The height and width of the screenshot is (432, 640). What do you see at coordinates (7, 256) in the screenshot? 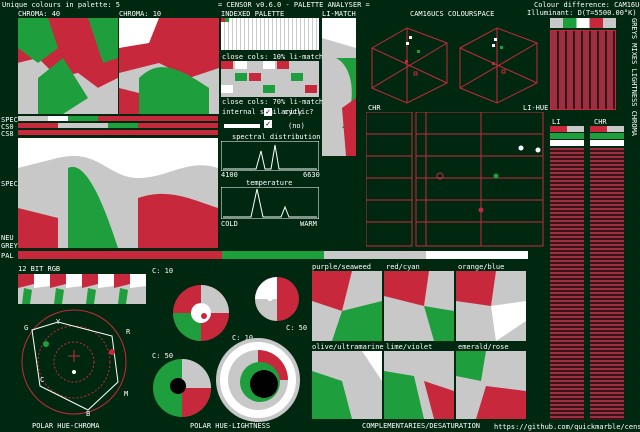
I see `pal-label: PAL` at bounding box center [7, 256].